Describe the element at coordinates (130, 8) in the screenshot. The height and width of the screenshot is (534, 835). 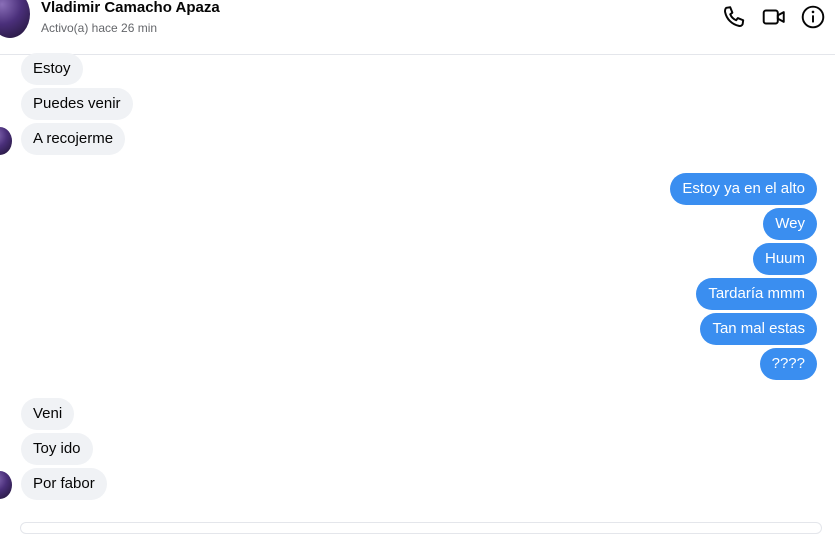
I see `contact-name: Vladimir Camacho Apaza` at that location.